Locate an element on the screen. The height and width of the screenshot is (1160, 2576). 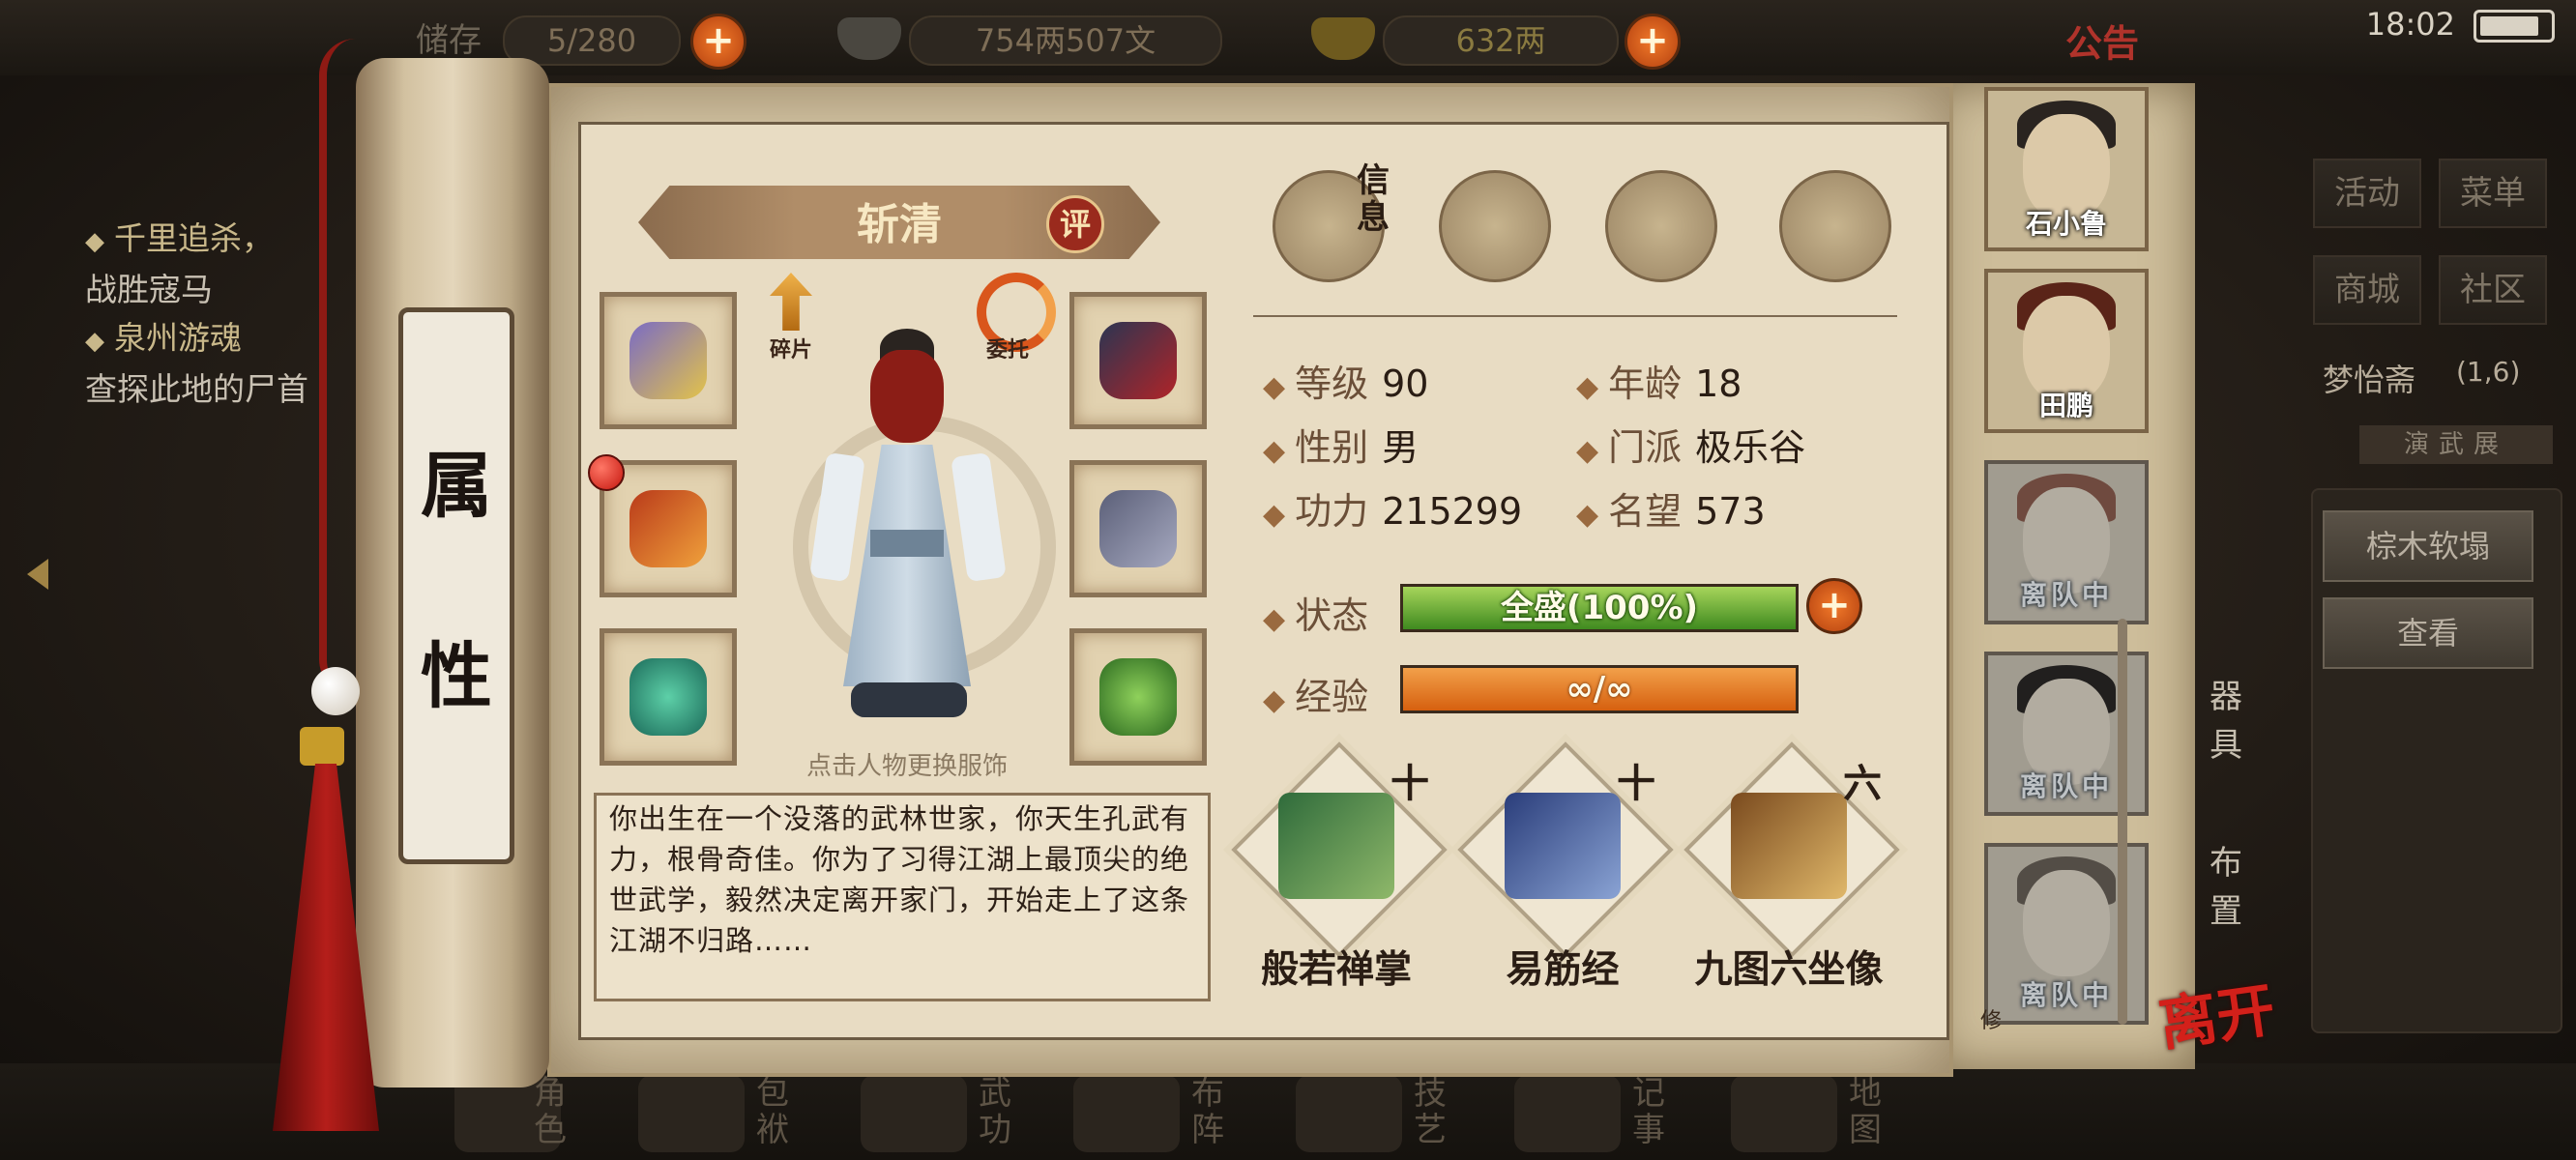
journal-nav-icon is located at coordinates (1567, 1113).